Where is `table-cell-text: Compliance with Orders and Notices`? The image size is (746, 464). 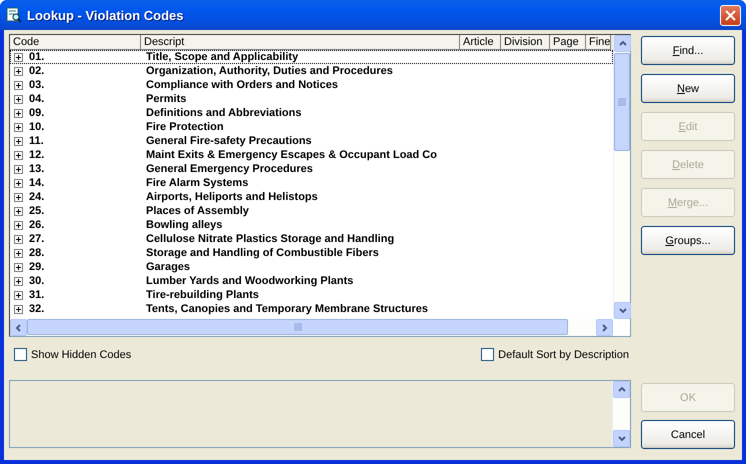 table-cell-text: Compliance with Orders and Notices is located at coordinates (242, 85).